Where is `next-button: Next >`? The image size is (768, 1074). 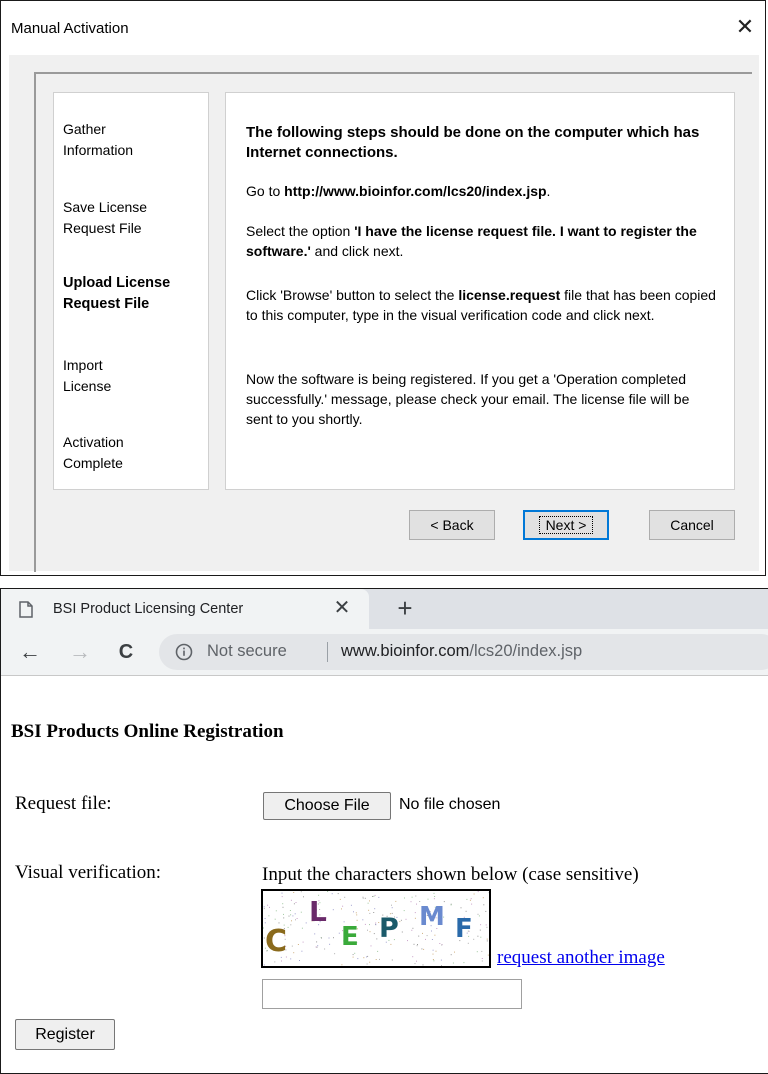 next-button: Next > is located at coordinates (566, 525).